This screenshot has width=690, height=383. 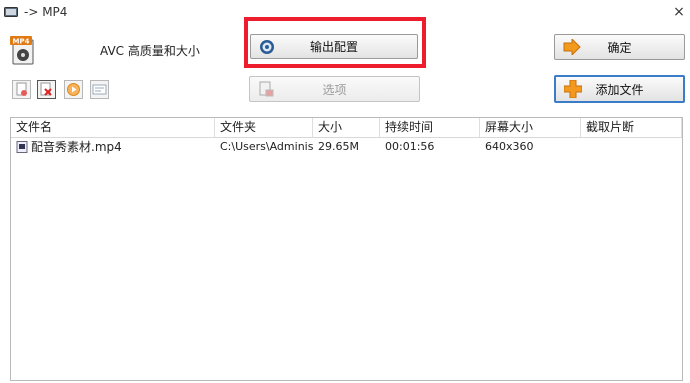 I want to click on file-remove-icon, so click(x=21, y=89).